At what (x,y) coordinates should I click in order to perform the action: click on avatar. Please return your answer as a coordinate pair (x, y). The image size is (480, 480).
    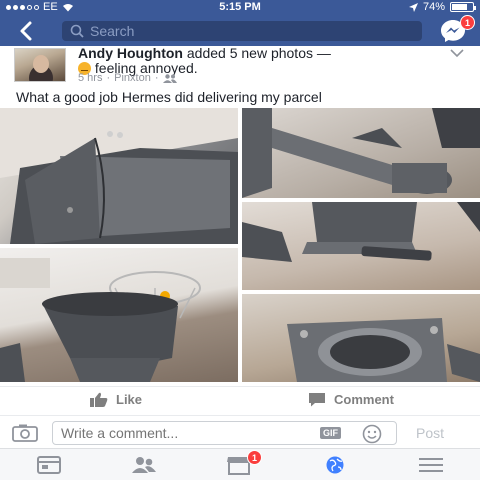
    Looking at the image, I should click on (40, 65).